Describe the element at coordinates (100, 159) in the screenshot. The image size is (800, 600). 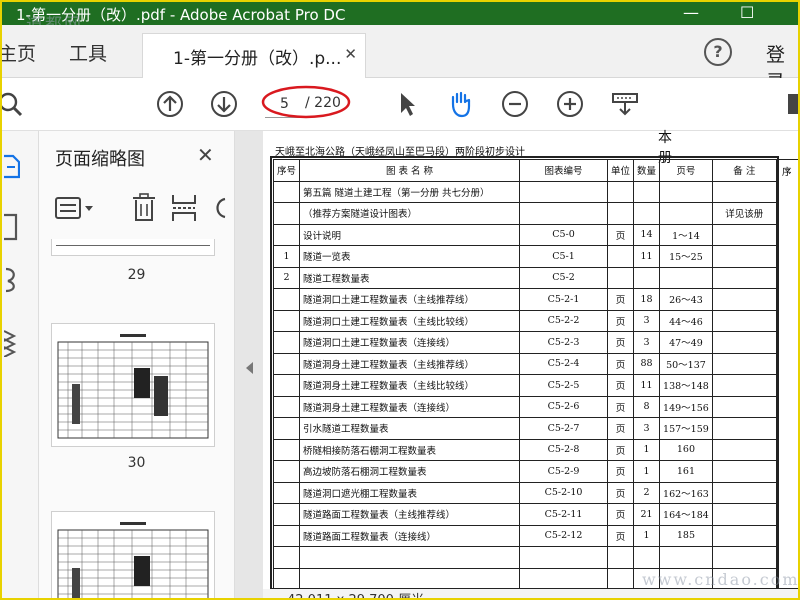
I see `thumbnail-panel-title: 页面缩略图` at that location.